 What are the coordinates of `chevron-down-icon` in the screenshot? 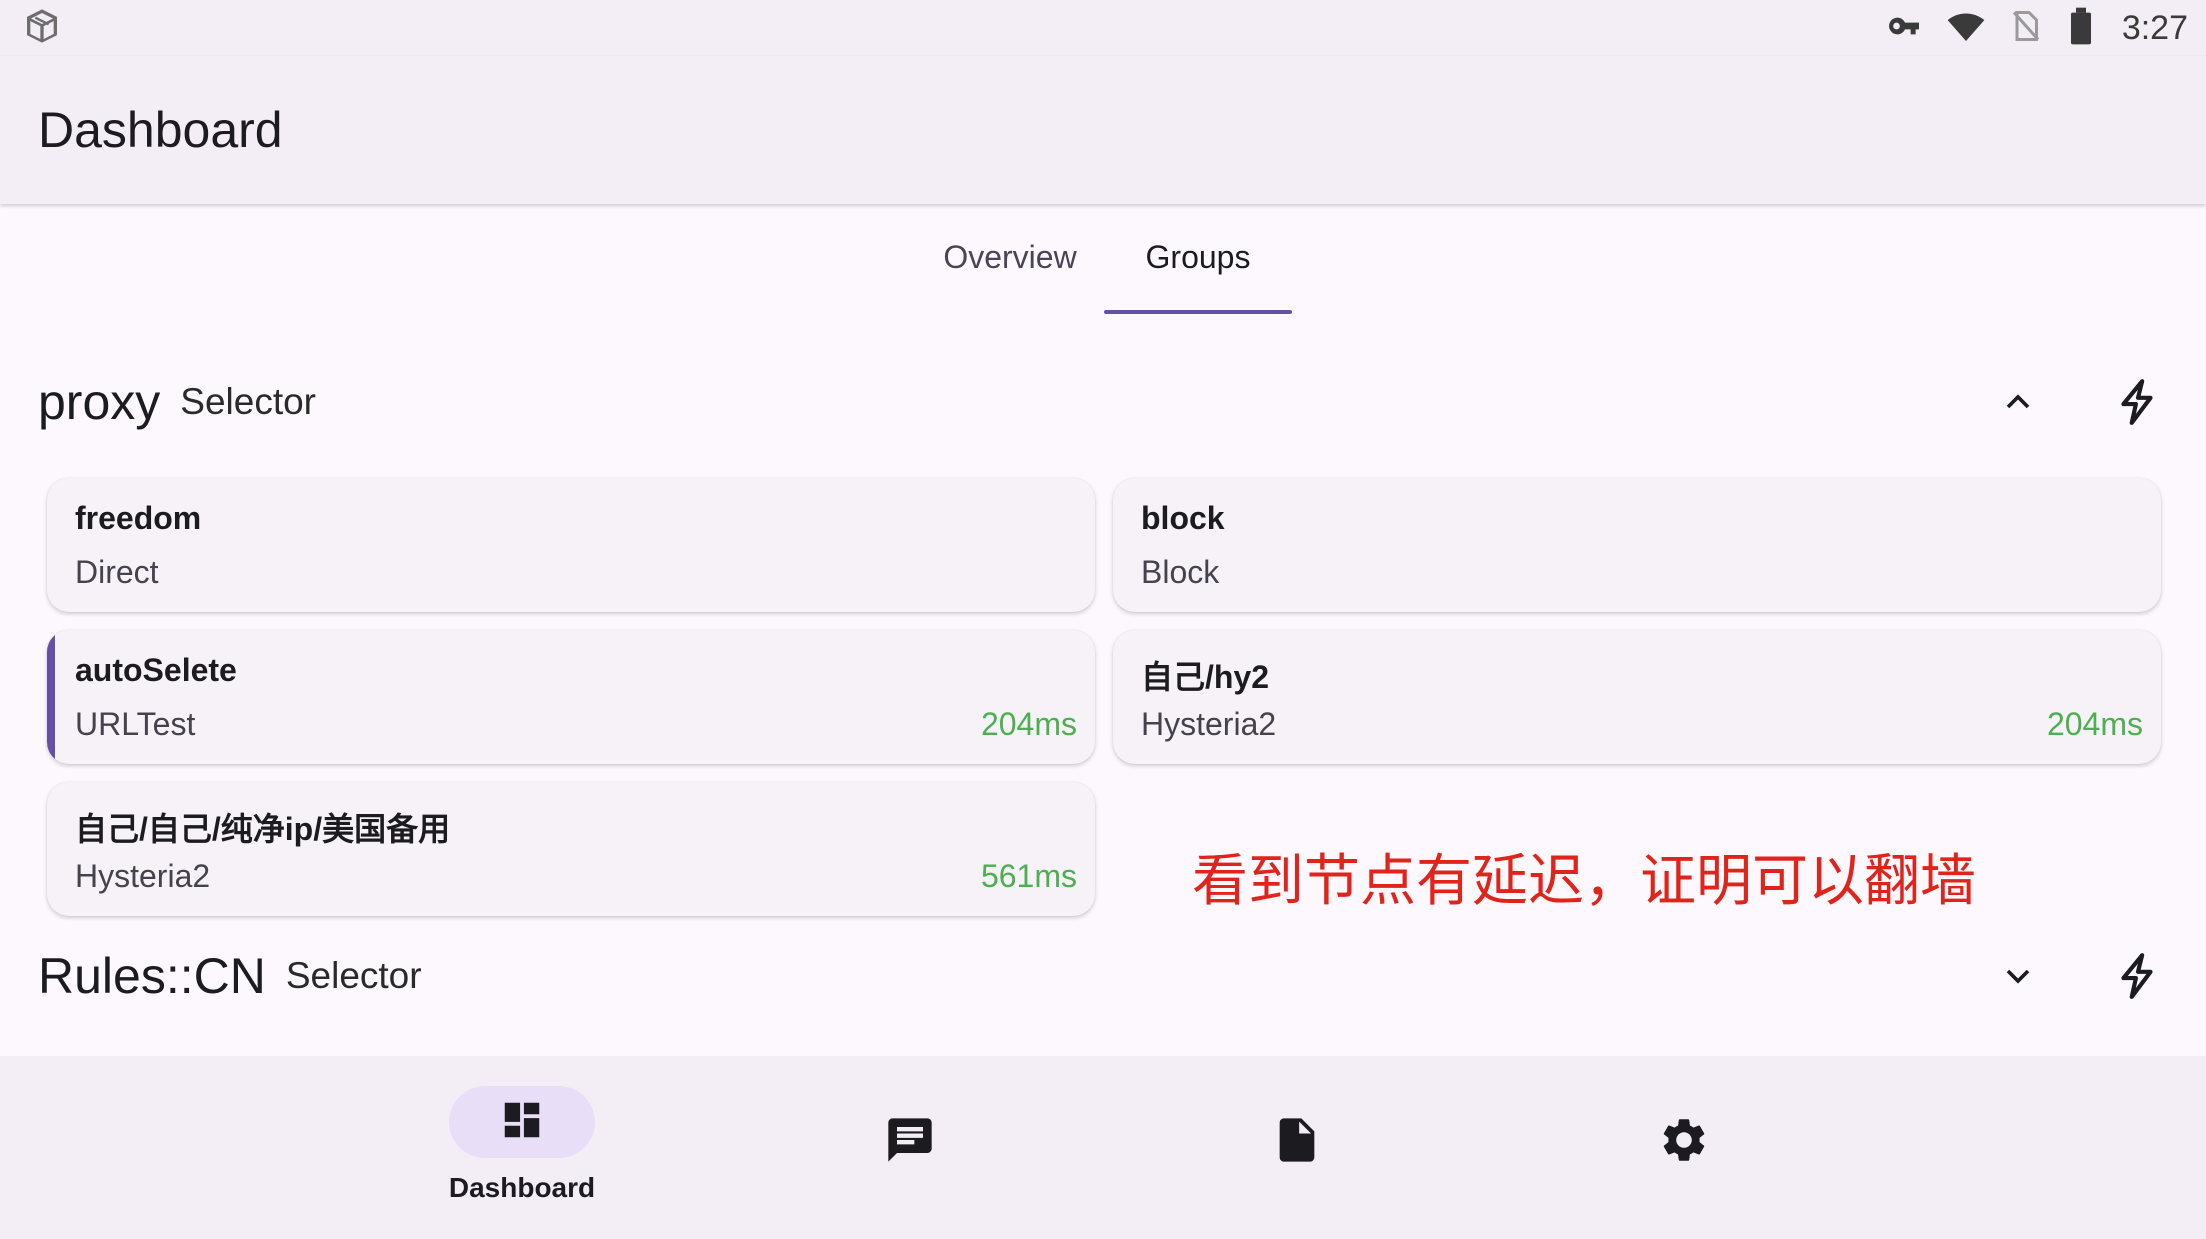 It's located at (2018, 976).